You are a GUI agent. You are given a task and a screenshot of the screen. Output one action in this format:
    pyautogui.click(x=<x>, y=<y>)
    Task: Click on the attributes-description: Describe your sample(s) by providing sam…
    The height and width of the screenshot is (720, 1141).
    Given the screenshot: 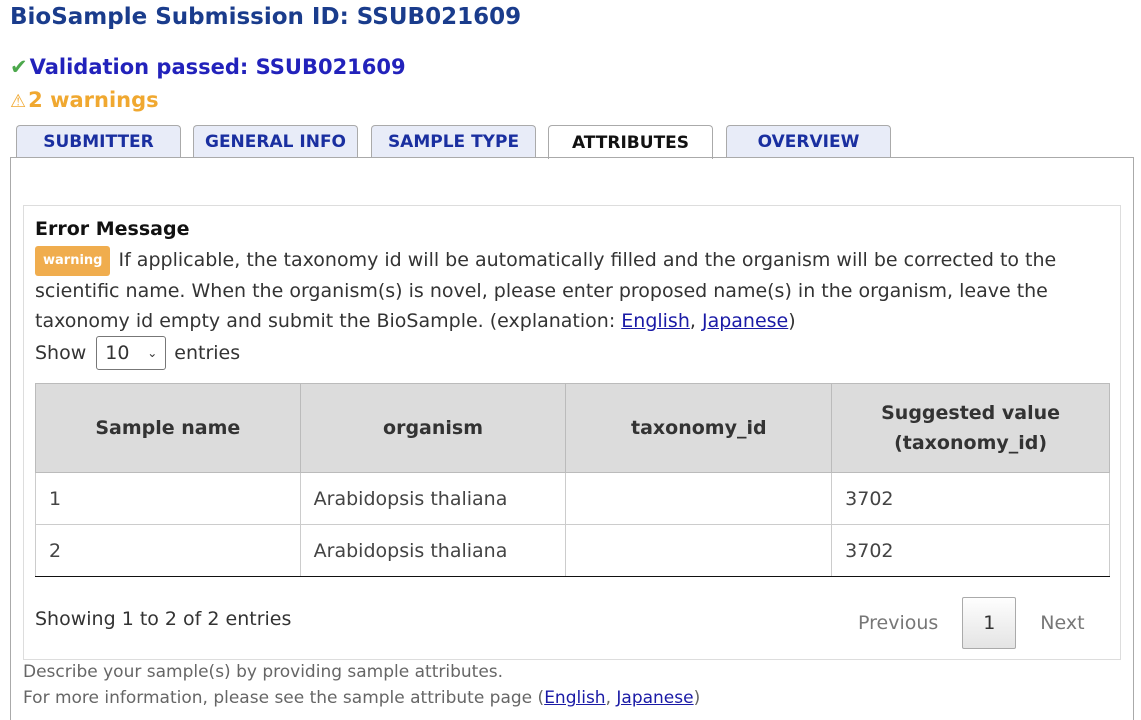 What is the action you would take?
    pyautogui.click(x=263, y=672)
    